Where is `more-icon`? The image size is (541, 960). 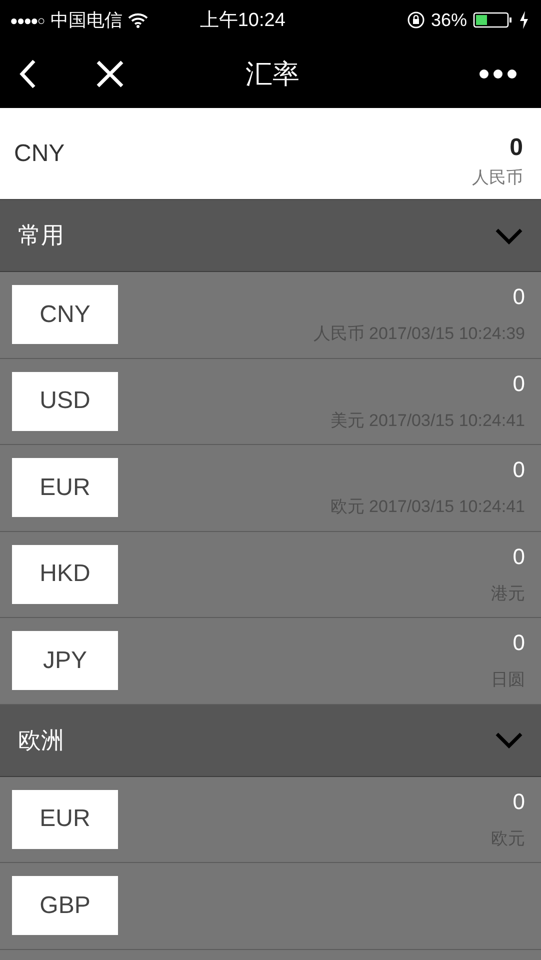 more-icon is located at coordinates (498, 74).